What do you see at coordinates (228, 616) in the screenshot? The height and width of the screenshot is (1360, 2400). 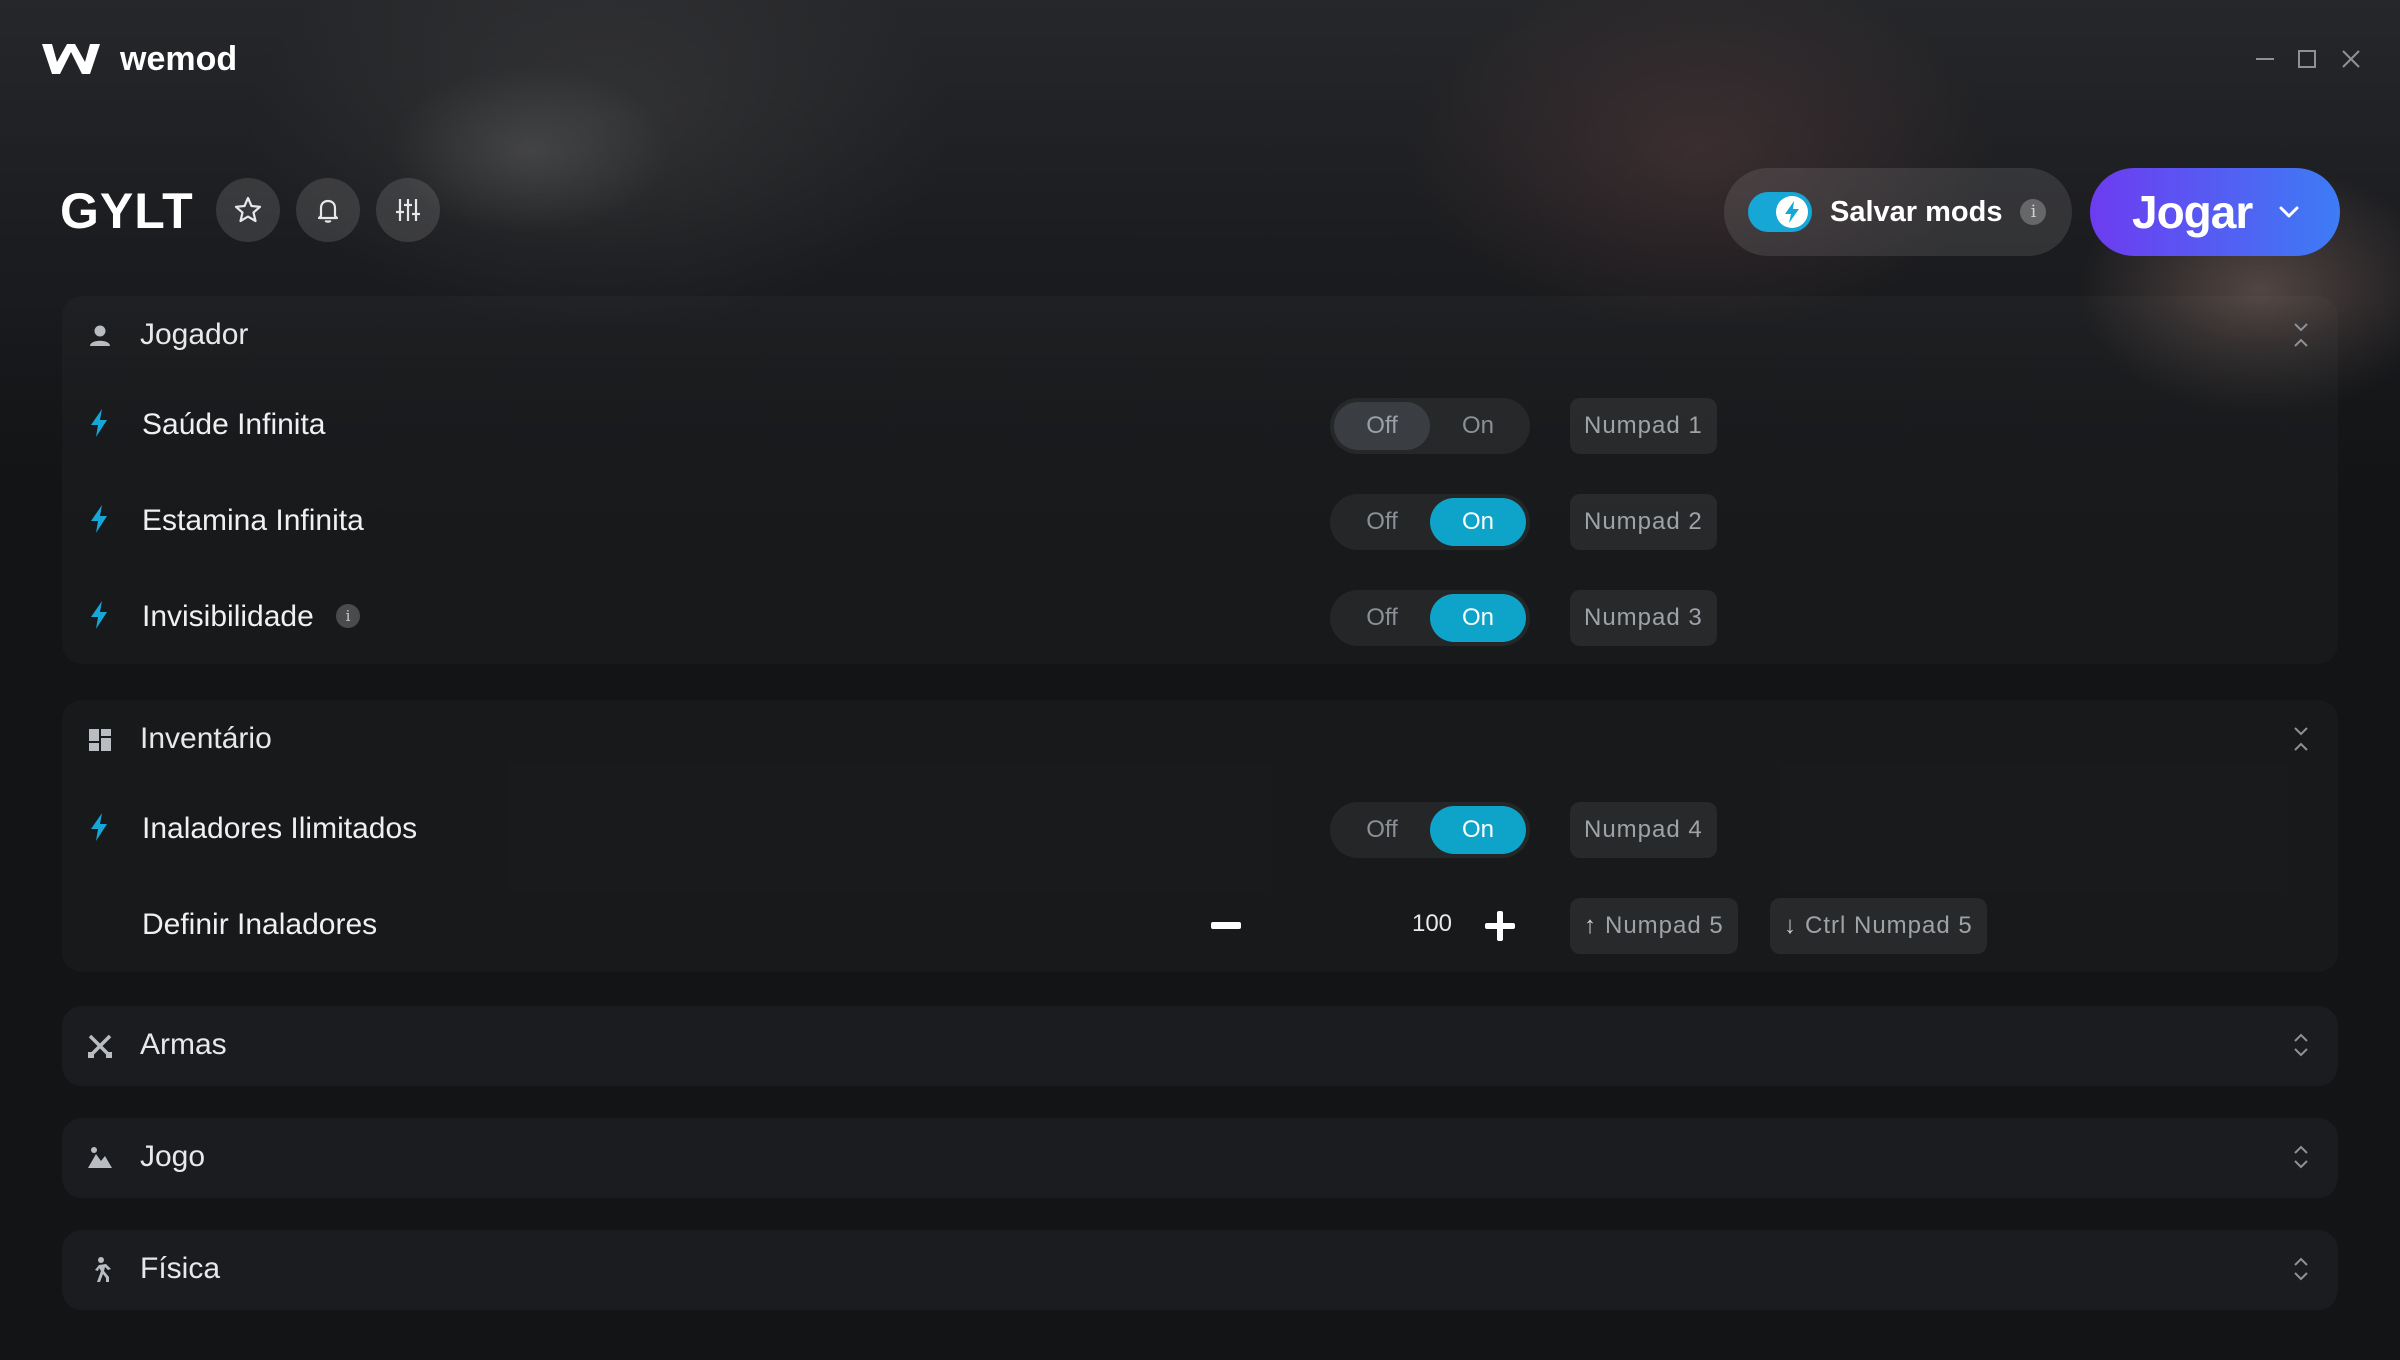 I see `mod-label: Invisibilidade` at bounding box center [228, 616].